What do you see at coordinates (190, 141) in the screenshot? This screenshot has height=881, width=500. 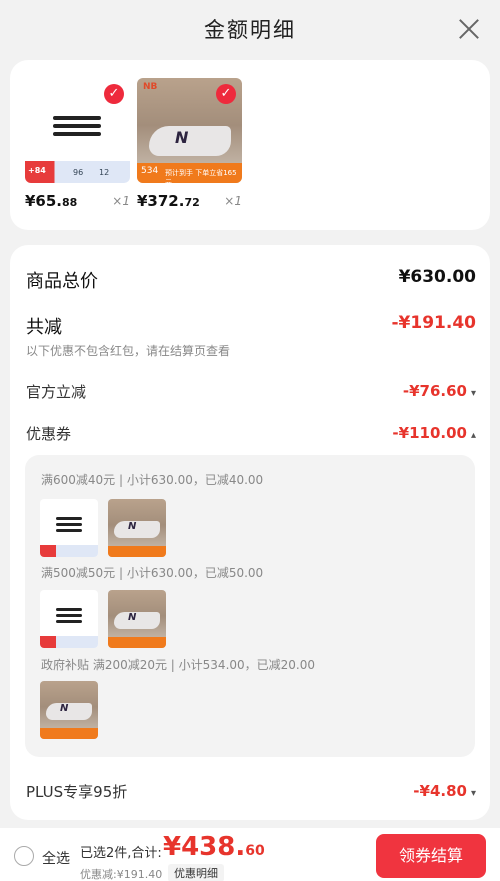 I see `shoe-shape` at bounding box center [190, 141].